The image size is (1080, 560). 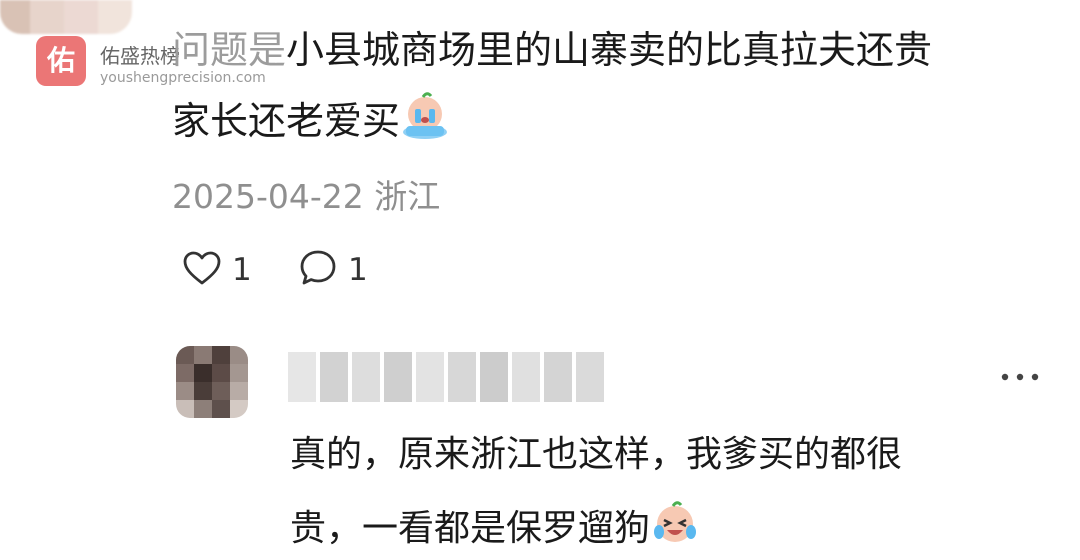 I want to click on reply-count: 1, so click(x=358, y=270).